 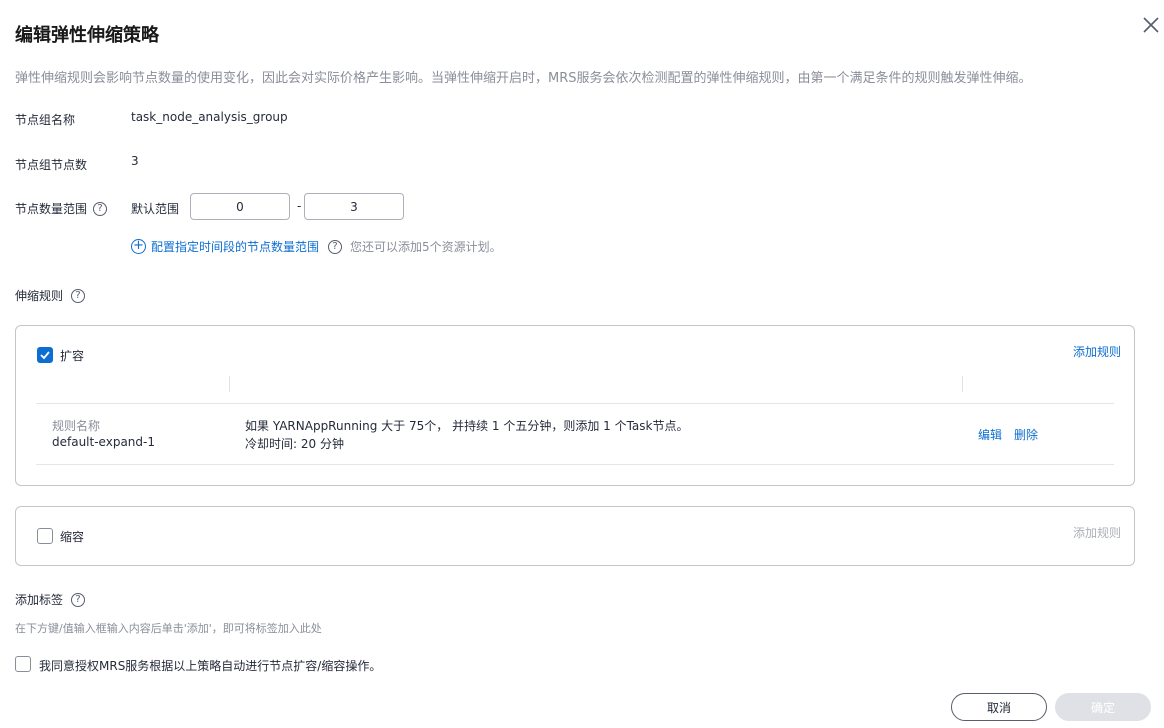 I want to click on shrink-add-rule-link: 添加规则, so click(x=1097, y=532).